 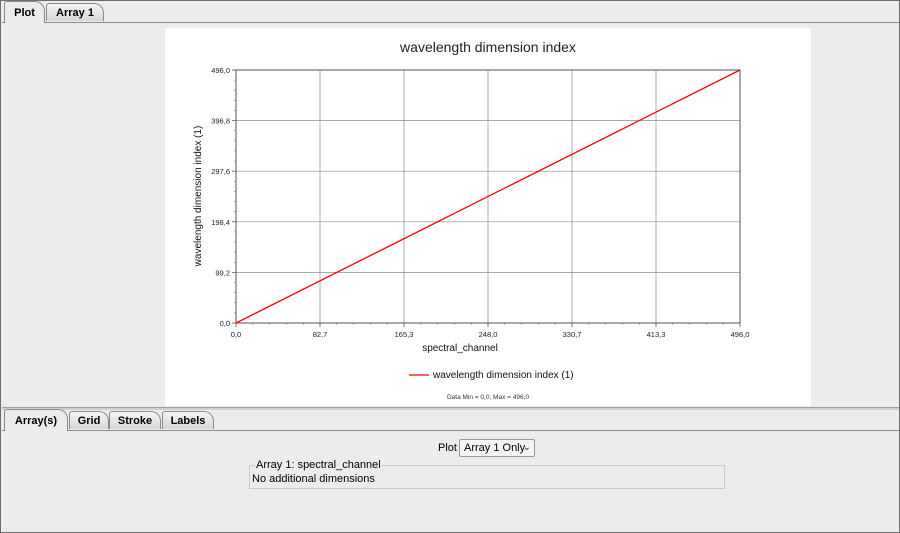 What do you see at coordinates (526, 447) in the screenshot?
I see `chevron-down-icon: ⌄` at bounding box center [526, 447].